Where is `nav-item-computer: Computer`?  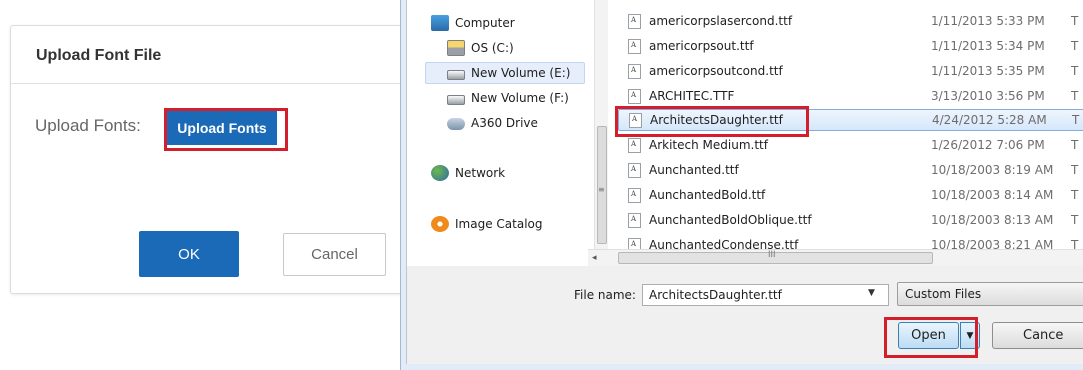
nav-item-computer: Computer is located at coordinates (473, 23).